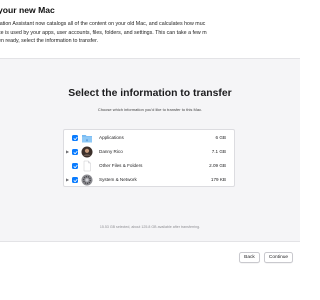  I want to click on item-size: 2.09 GB, so click(217, 165).